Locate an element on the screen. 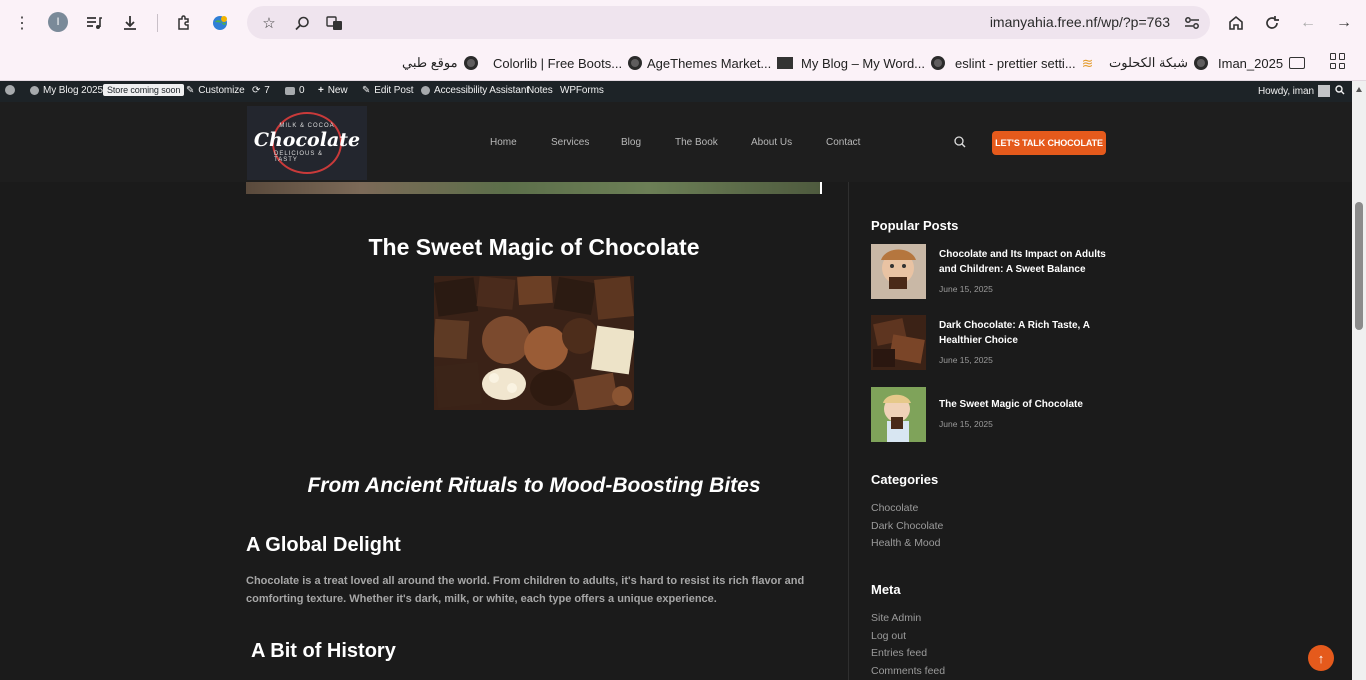 This screenshot has height=680, width=1366. chocolate-assortment-image is located at coordinates (534, 343).